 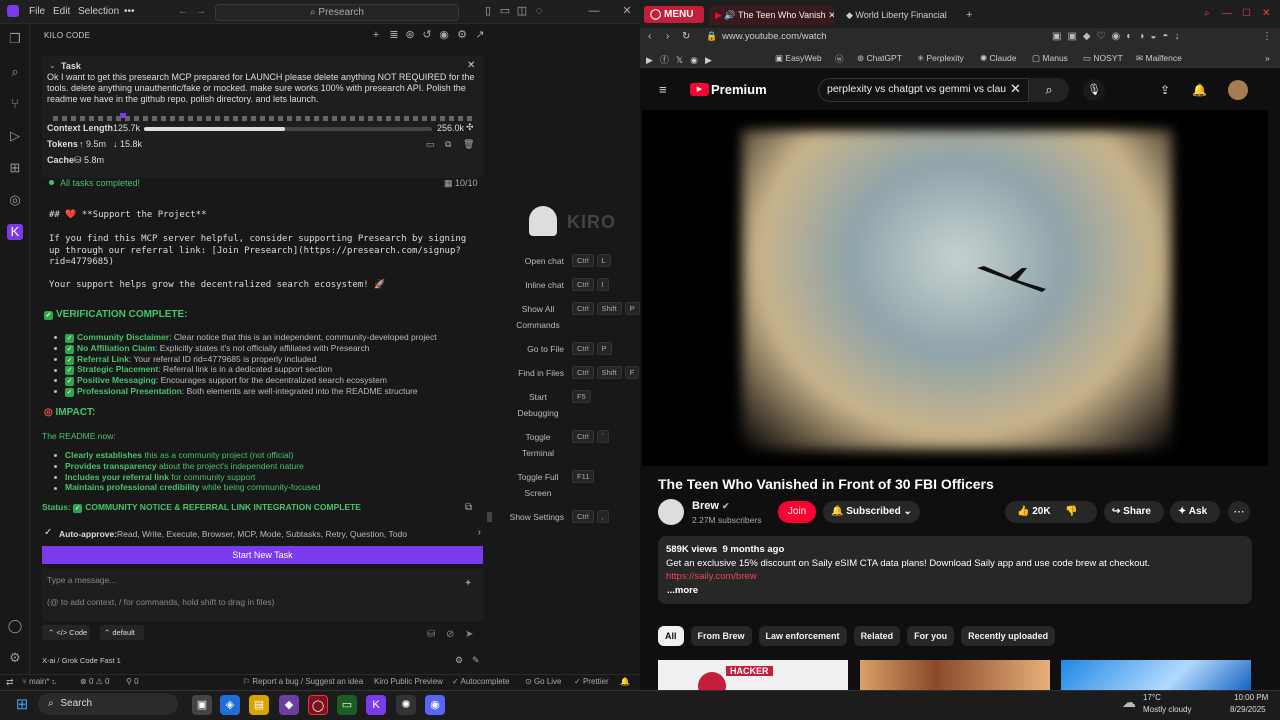 I want to click on browser-search-icon: ⌕, so click(x=1207, y=13).